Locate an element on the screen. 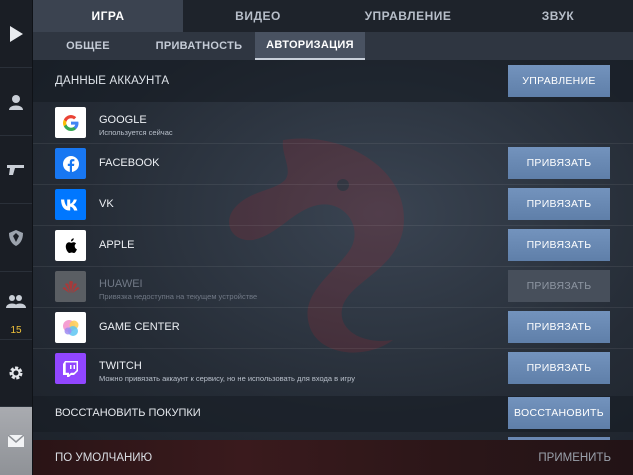 Image resolution: width=633 pixels, height=475 pixels. left-sidebar: 15 is located at coordinates (16, 237).